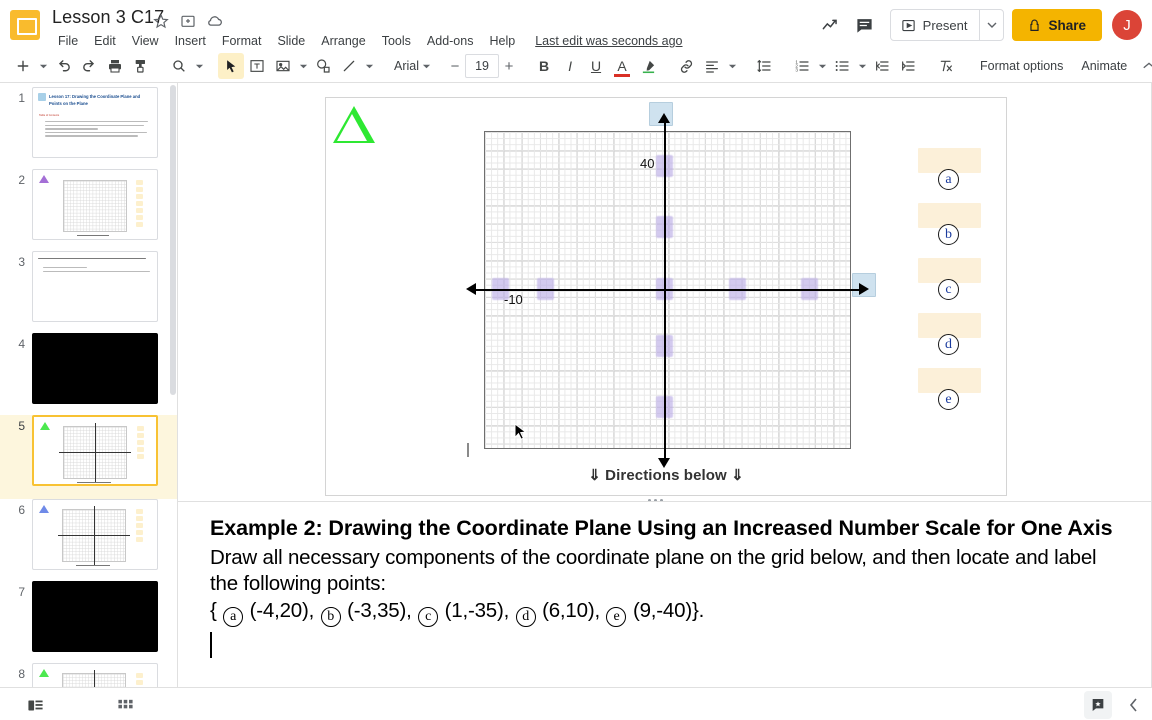 Image resolution: width=1152 pixels, height=720 pixels. What do you see at coordinates (764, 66) in the screenshot?
I see `line-spacing-icon` at bounding box center [764, 66].